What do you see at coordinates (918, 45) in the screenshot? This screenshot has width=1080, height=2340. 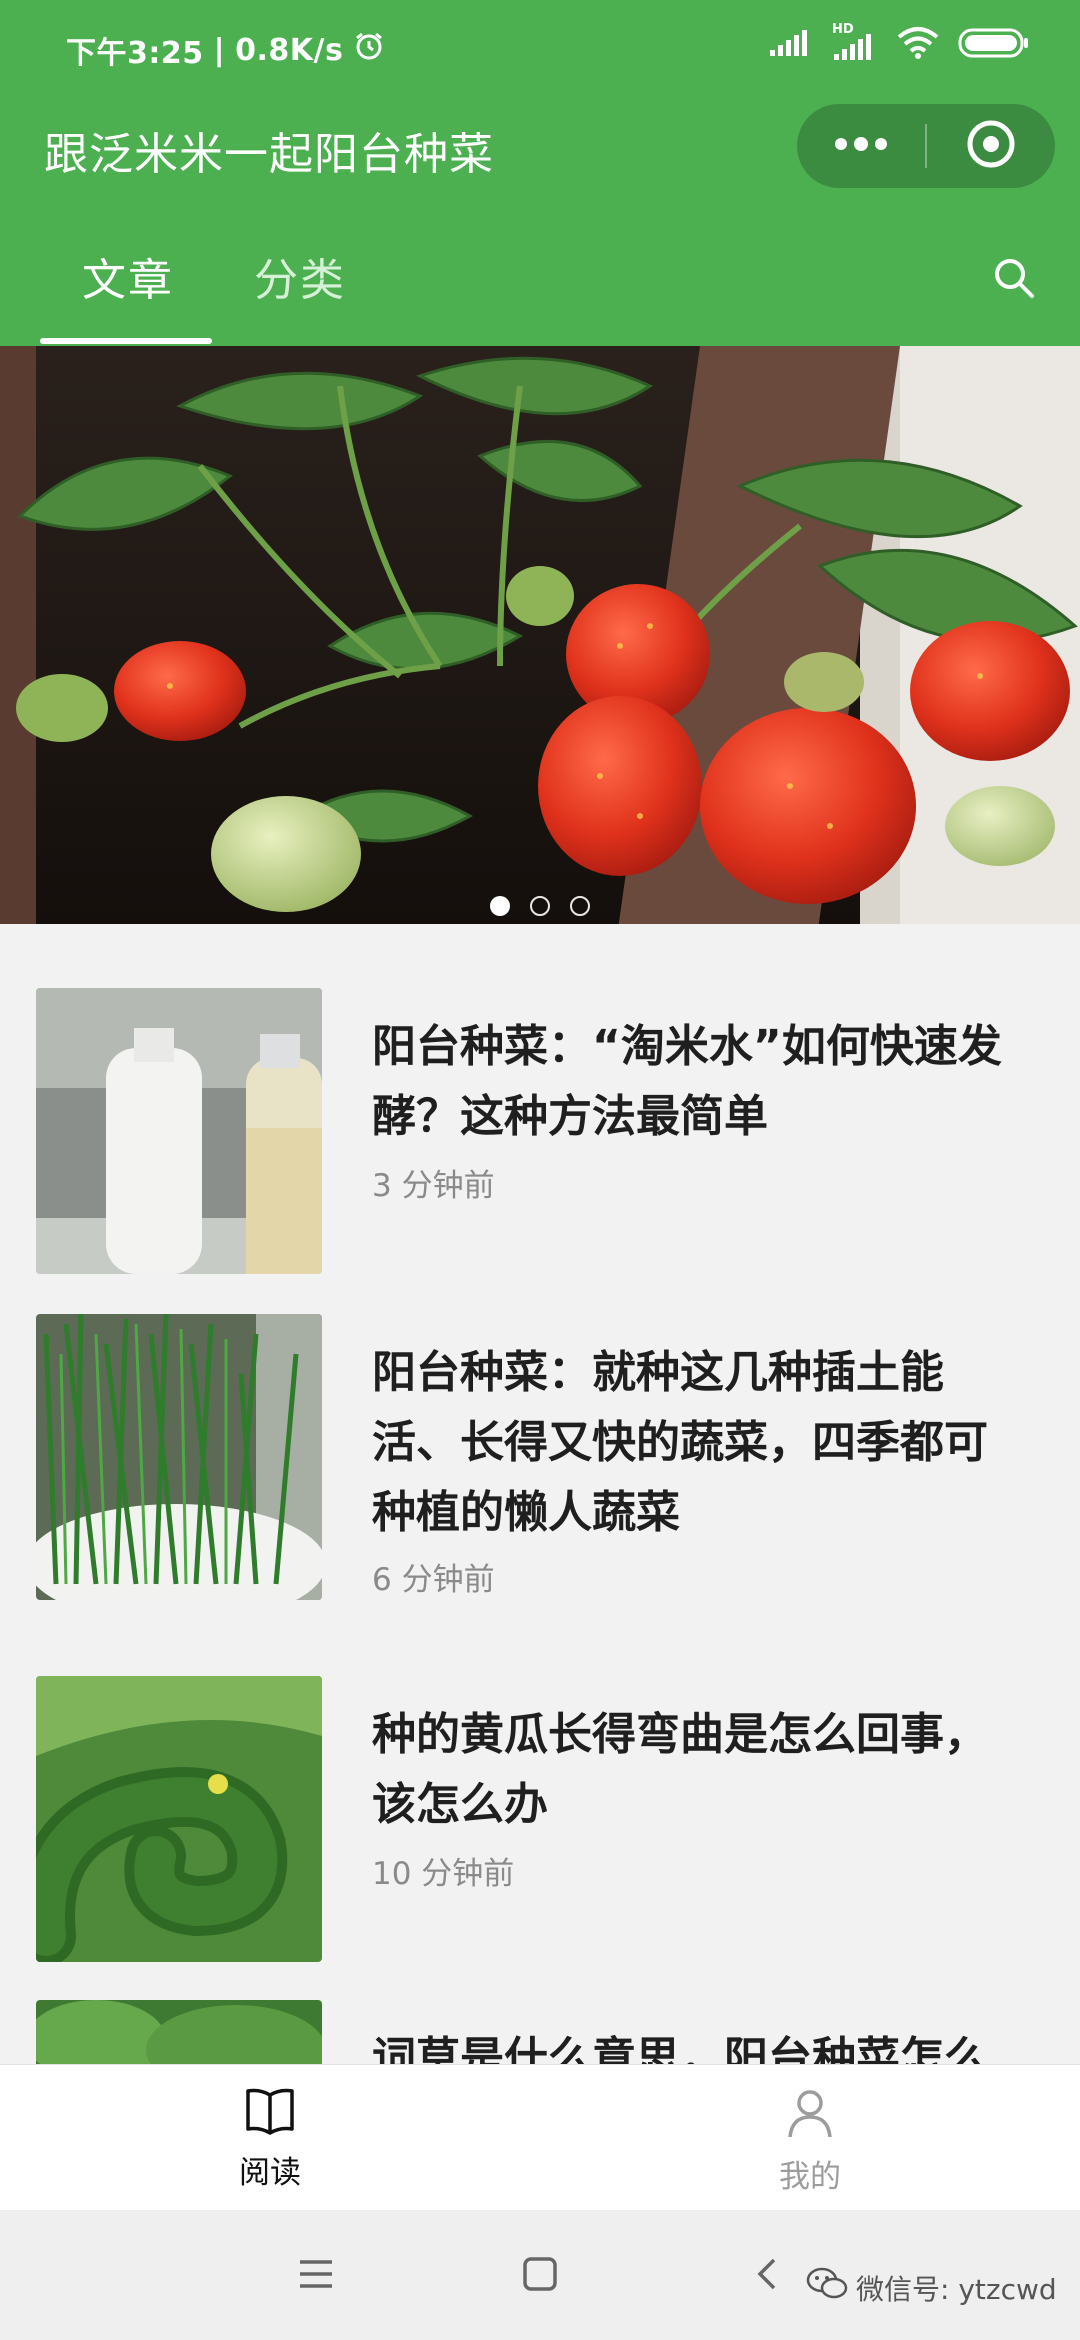 I see `wifi-icon` at bounding box center [918, 45].